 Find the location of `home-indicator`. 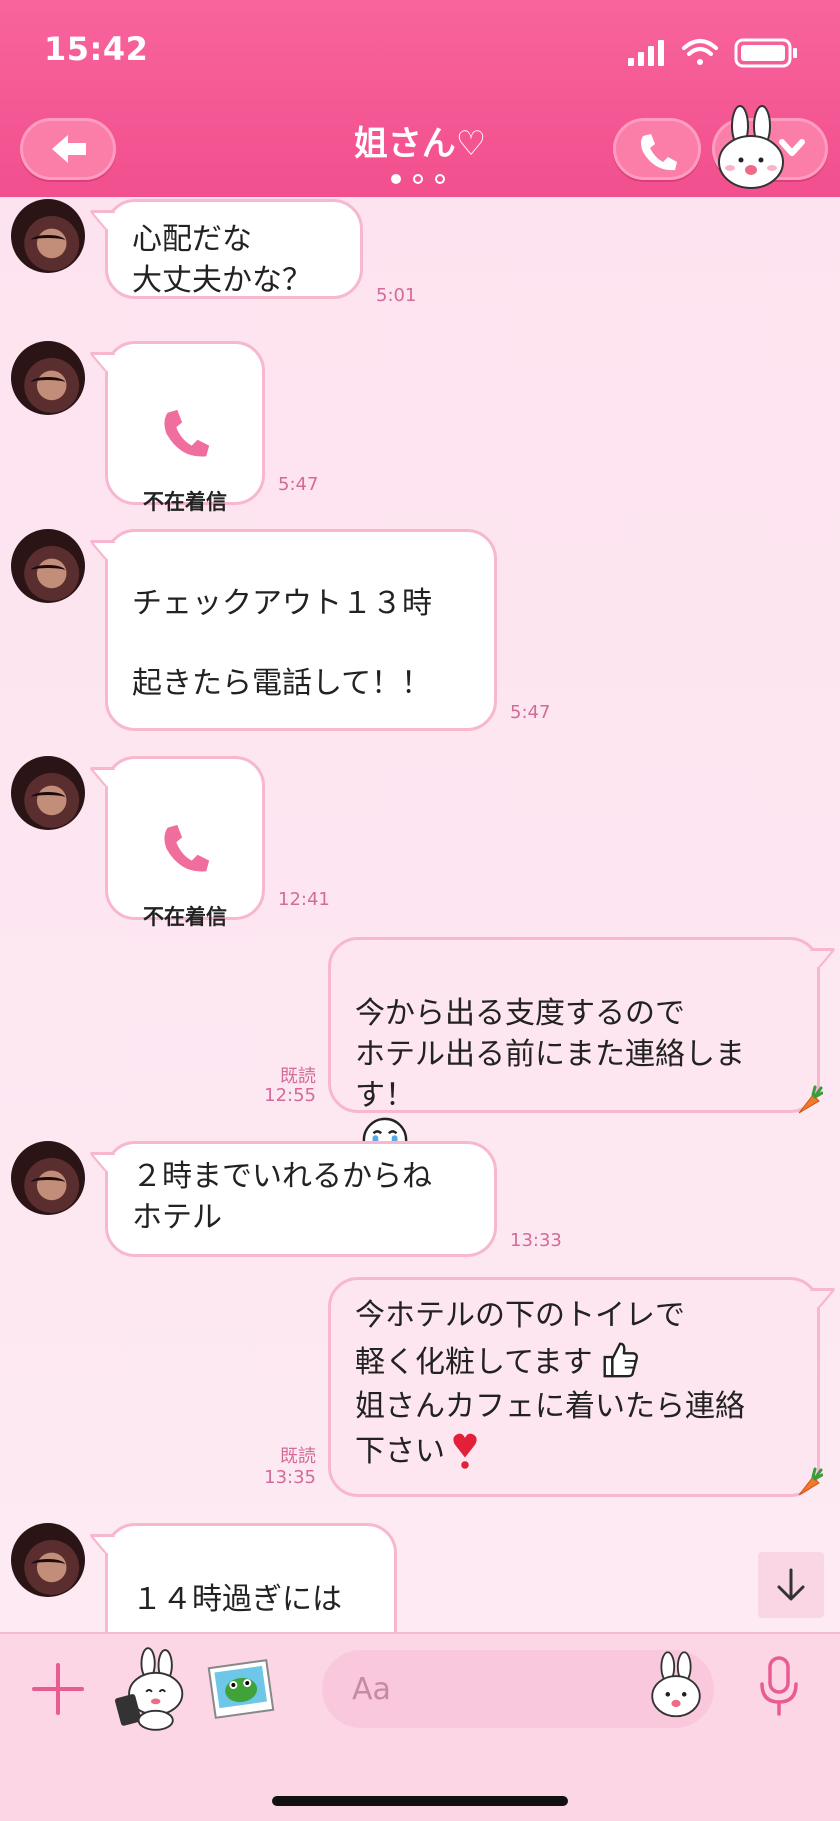

home-indicator is located at coordinates (420, 1801).